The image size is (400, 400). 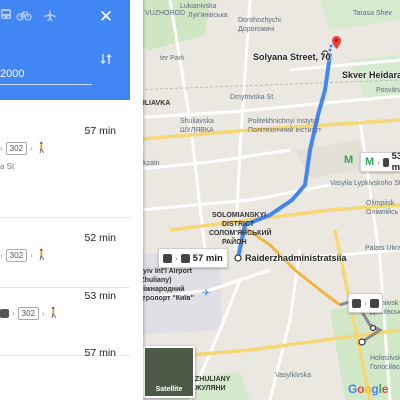 I want to click on destination-label: Solyana Street, 70, so click(x=292, y=57).